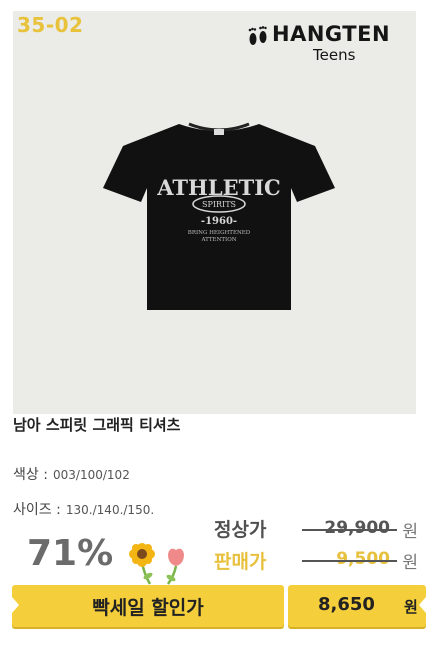 The width and height of the screenshot is (430, 650). What do you see at coordinates (357, 528) in the screenshot?
I see `regular-price: 29,900` at bounding box center [357, 528].